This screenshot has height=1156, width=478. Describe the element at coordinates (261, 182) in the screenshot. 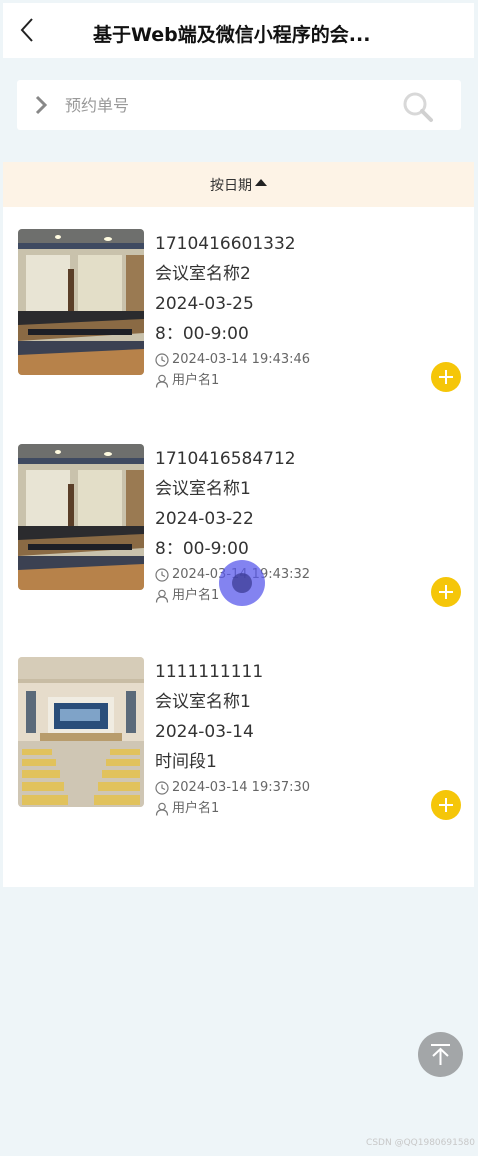

I see `caret-up-icon` at that location.